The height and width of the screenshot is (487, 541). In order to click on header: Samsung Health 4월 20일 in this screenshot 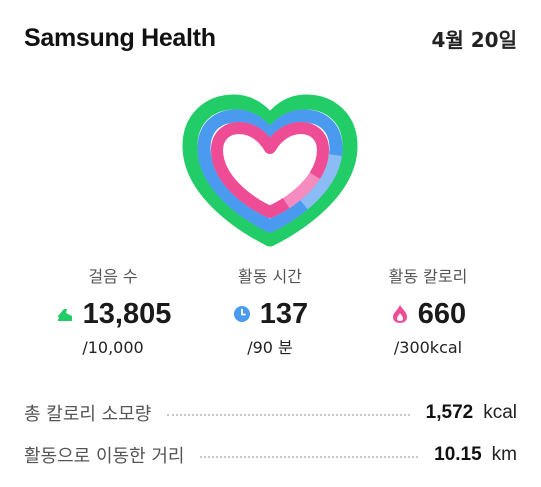, I will do `click(270, 38)`.